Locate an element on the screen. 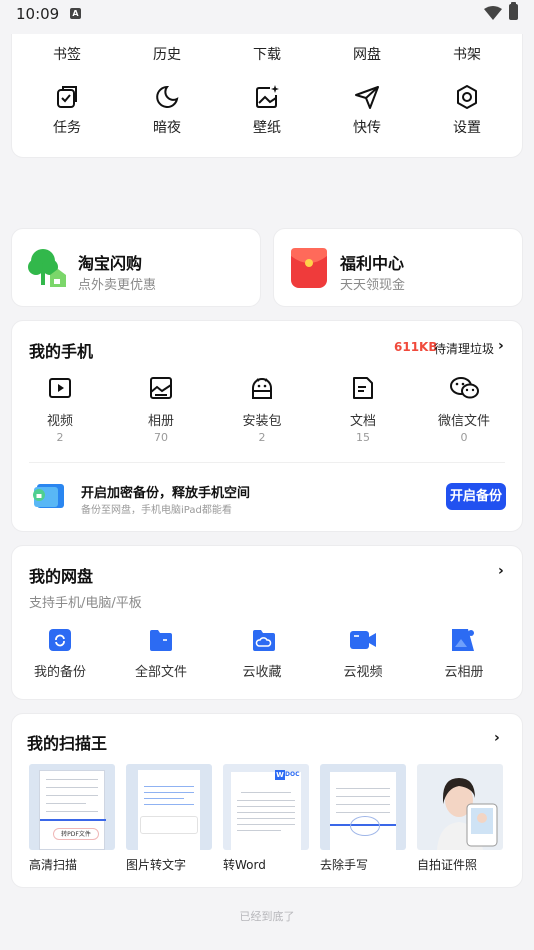 The width and height of the screenshot is (534, 950). scan-label-word: 转Word is located at coordinates (244, 864).